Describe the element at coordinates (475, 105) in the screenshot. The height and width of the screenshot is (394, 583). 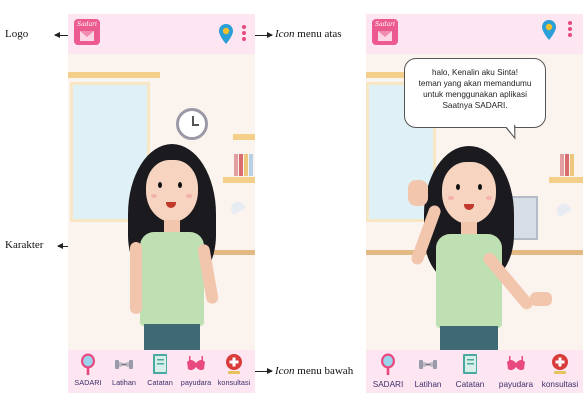
I see `bubble-line: Saatnya SADARI.` at that location.